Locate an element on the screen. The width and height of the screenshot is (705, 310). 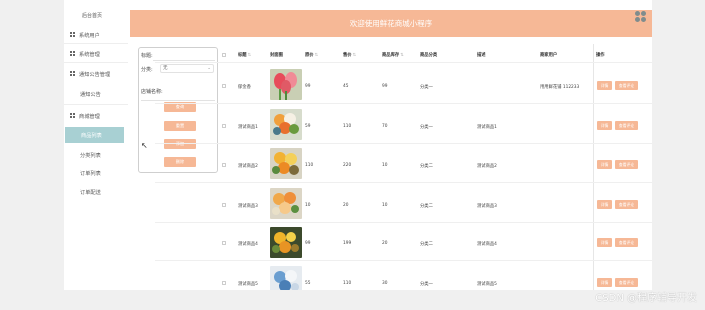
col-header-sale: 售价⇅ is located at coordinates (349, 55).